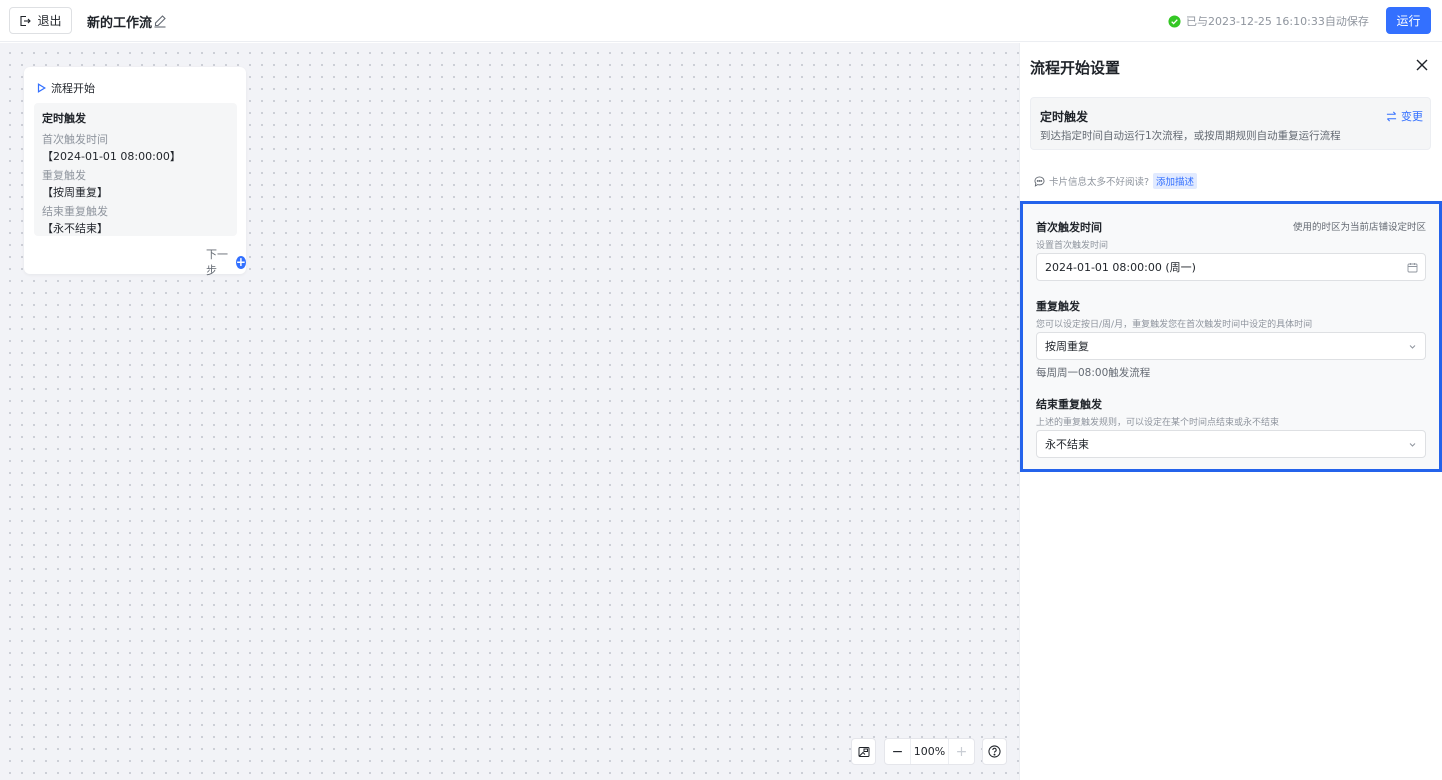 The width and height of the screenshot is (1442, 780). Describe the element at coordinates (1174, 325) in the screenshot. I see `repeat-subtitle: 您可以设定按日/周/月，重复触发您在首次触发时间中设定的具体时间` at that location.